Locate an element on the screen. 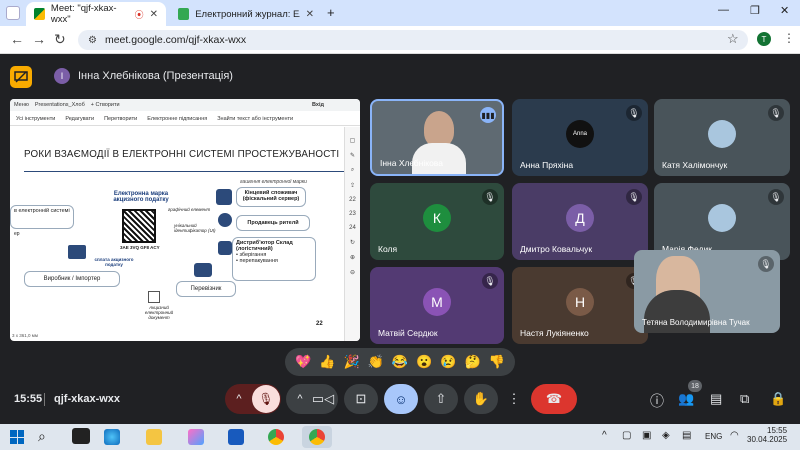  viewer-tool: Електронне підписання is located at coordinates (177, 118).